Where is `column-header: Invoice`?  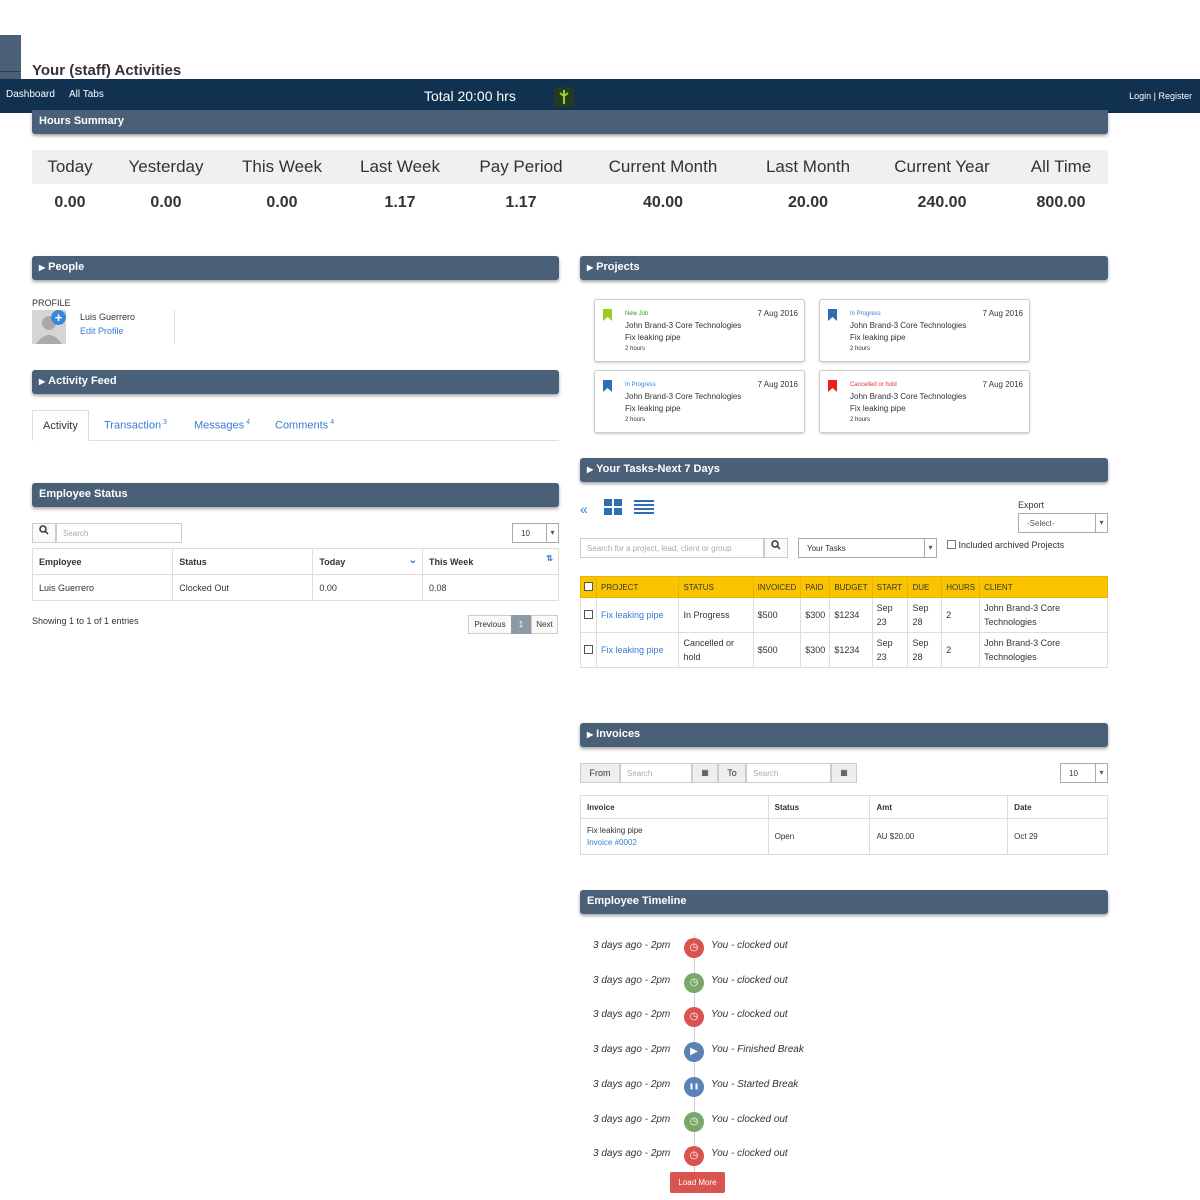
column-header: Invoice is located at coordinates (674, 807).